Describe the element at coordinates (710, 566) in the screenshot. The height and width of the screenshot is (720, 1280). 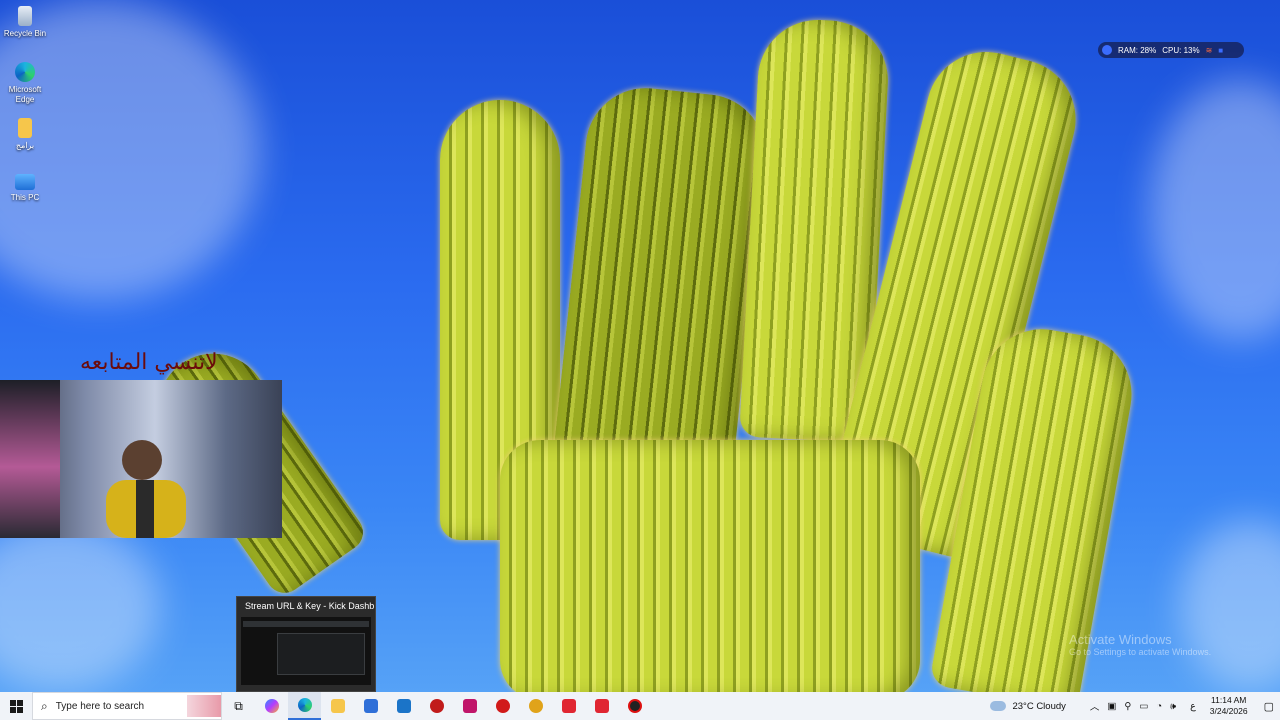
I see `cactus-trunk` at that location.